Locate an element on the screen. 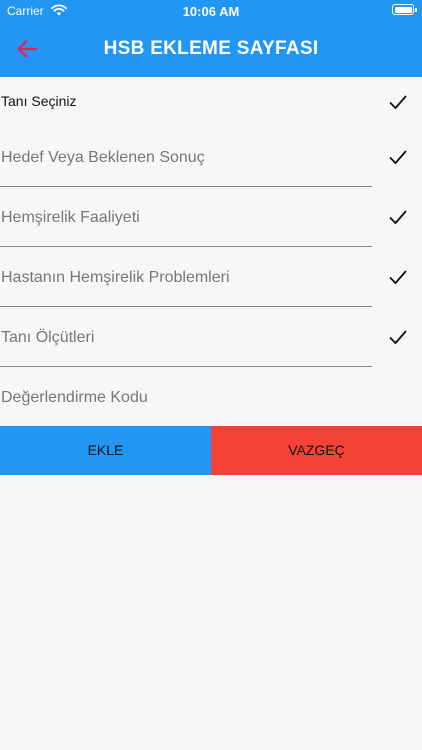 The height and width of the screenshot is (750, 422). action-buttons: EKLE VAZGEÇ is located at coordinates (211, 450).